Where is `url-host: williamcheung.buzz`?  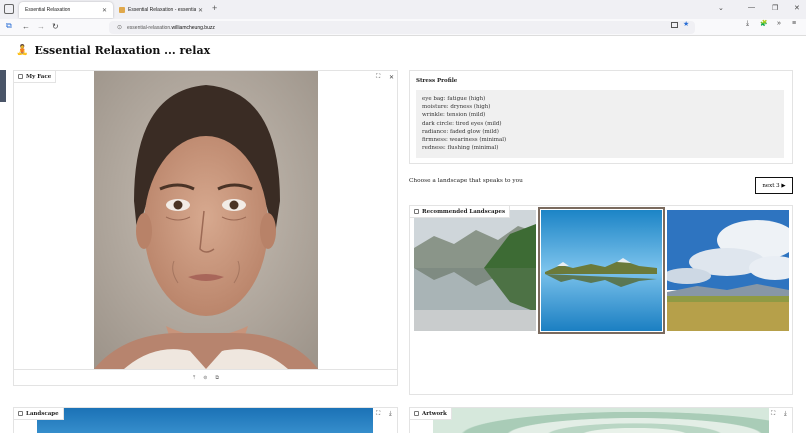 url-host: williamcheung.buzz is located at coordinates (193, 27).